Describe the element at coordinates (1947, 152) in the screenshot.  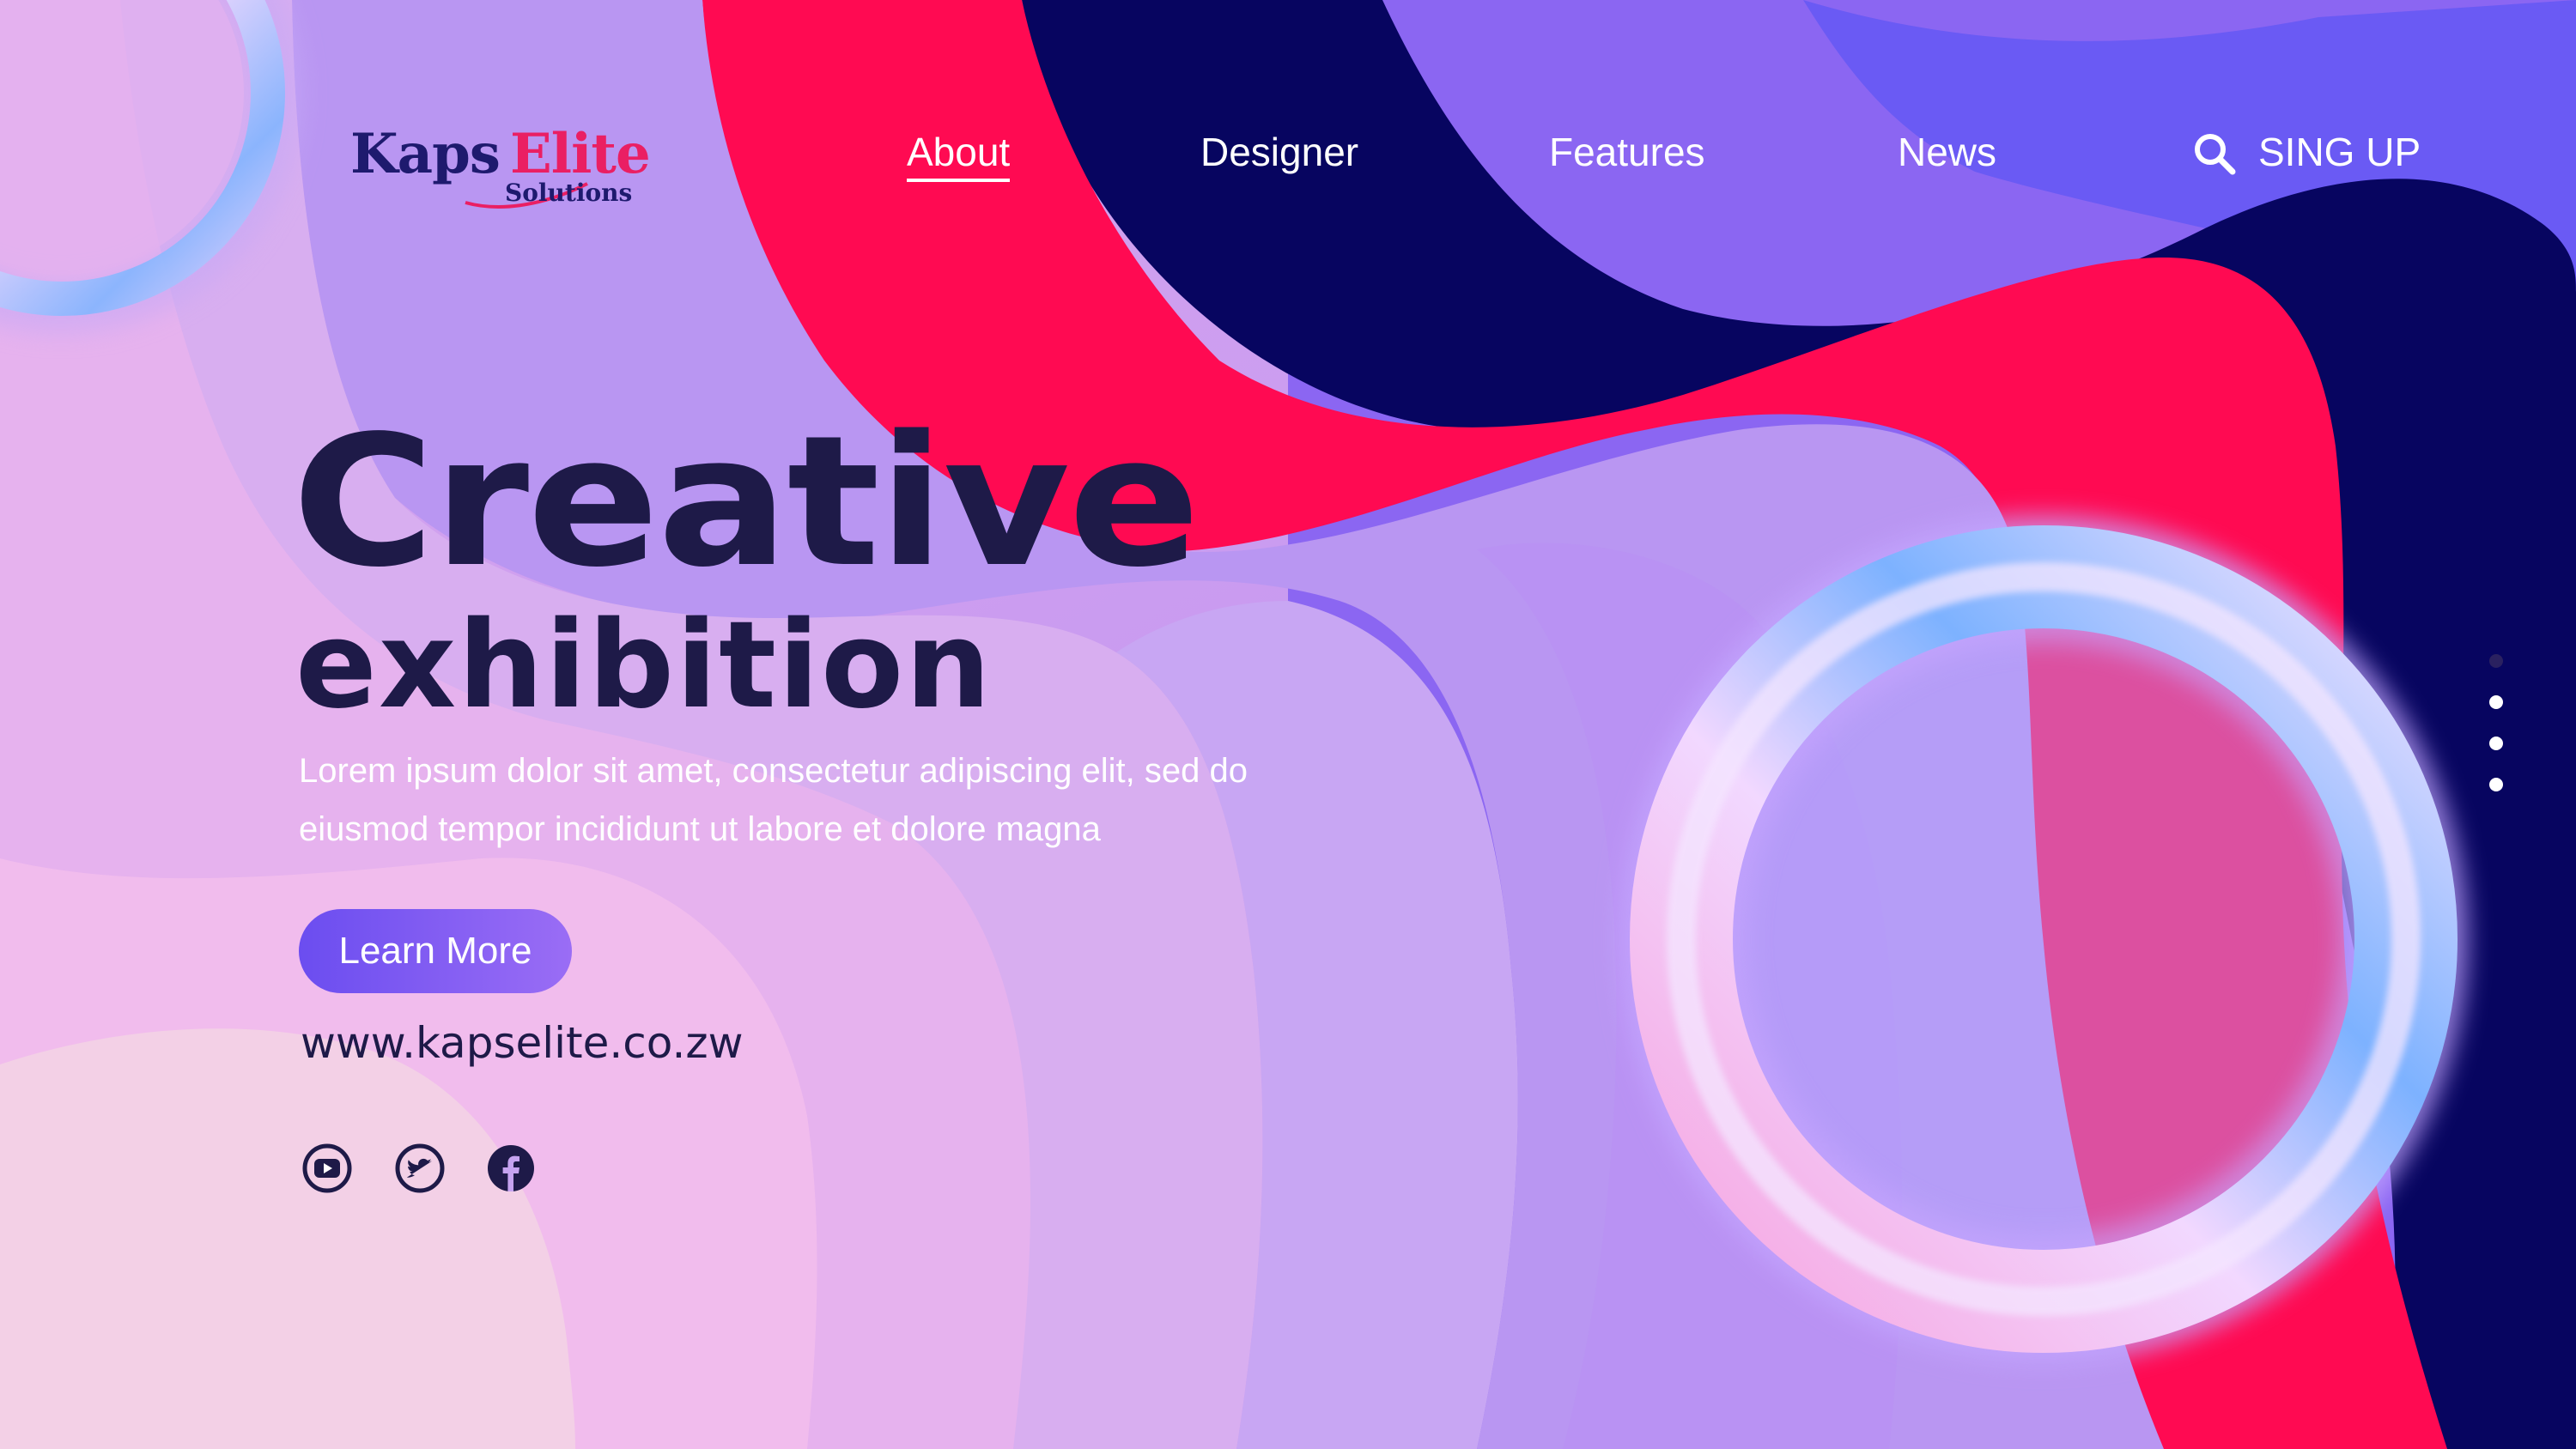
I see `nav-item-news: News` at that location.